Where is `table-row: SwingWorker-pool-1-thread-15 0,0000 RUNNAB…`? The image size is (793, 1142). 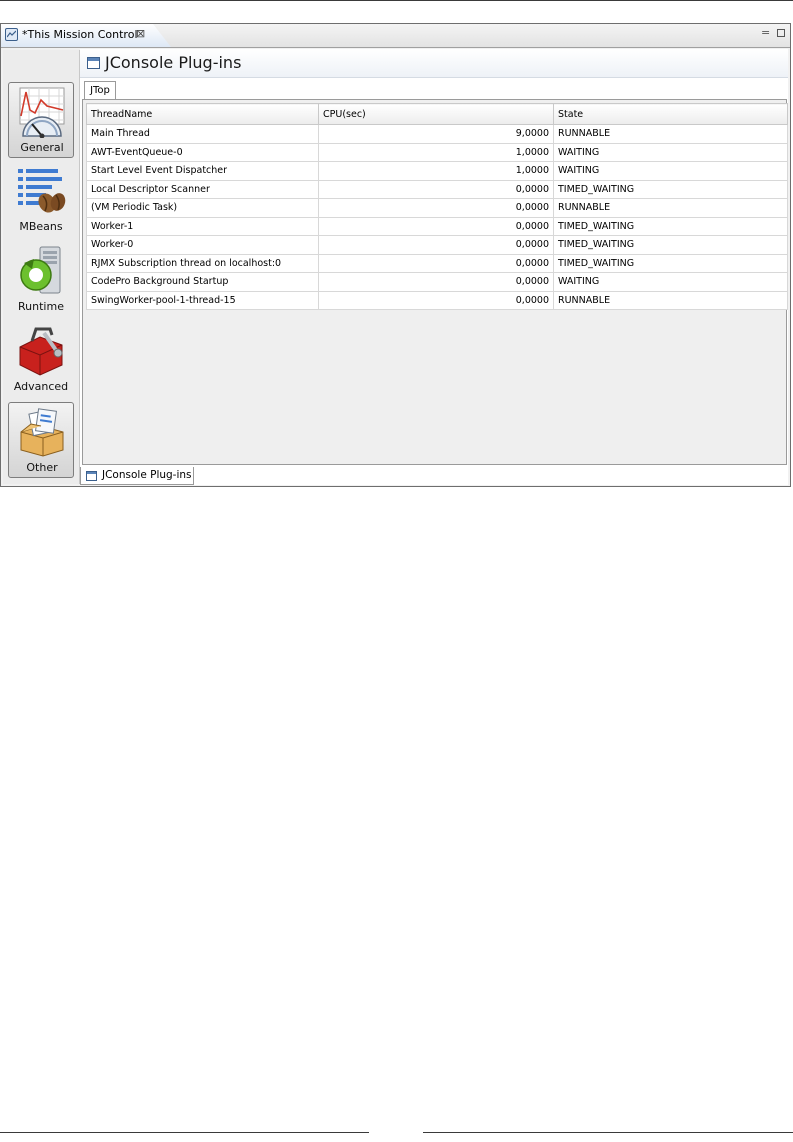 table-row: SwingWorker-pool-1-thread-15 0,0000 RUNNAB… is located at coordinates (437, 300).